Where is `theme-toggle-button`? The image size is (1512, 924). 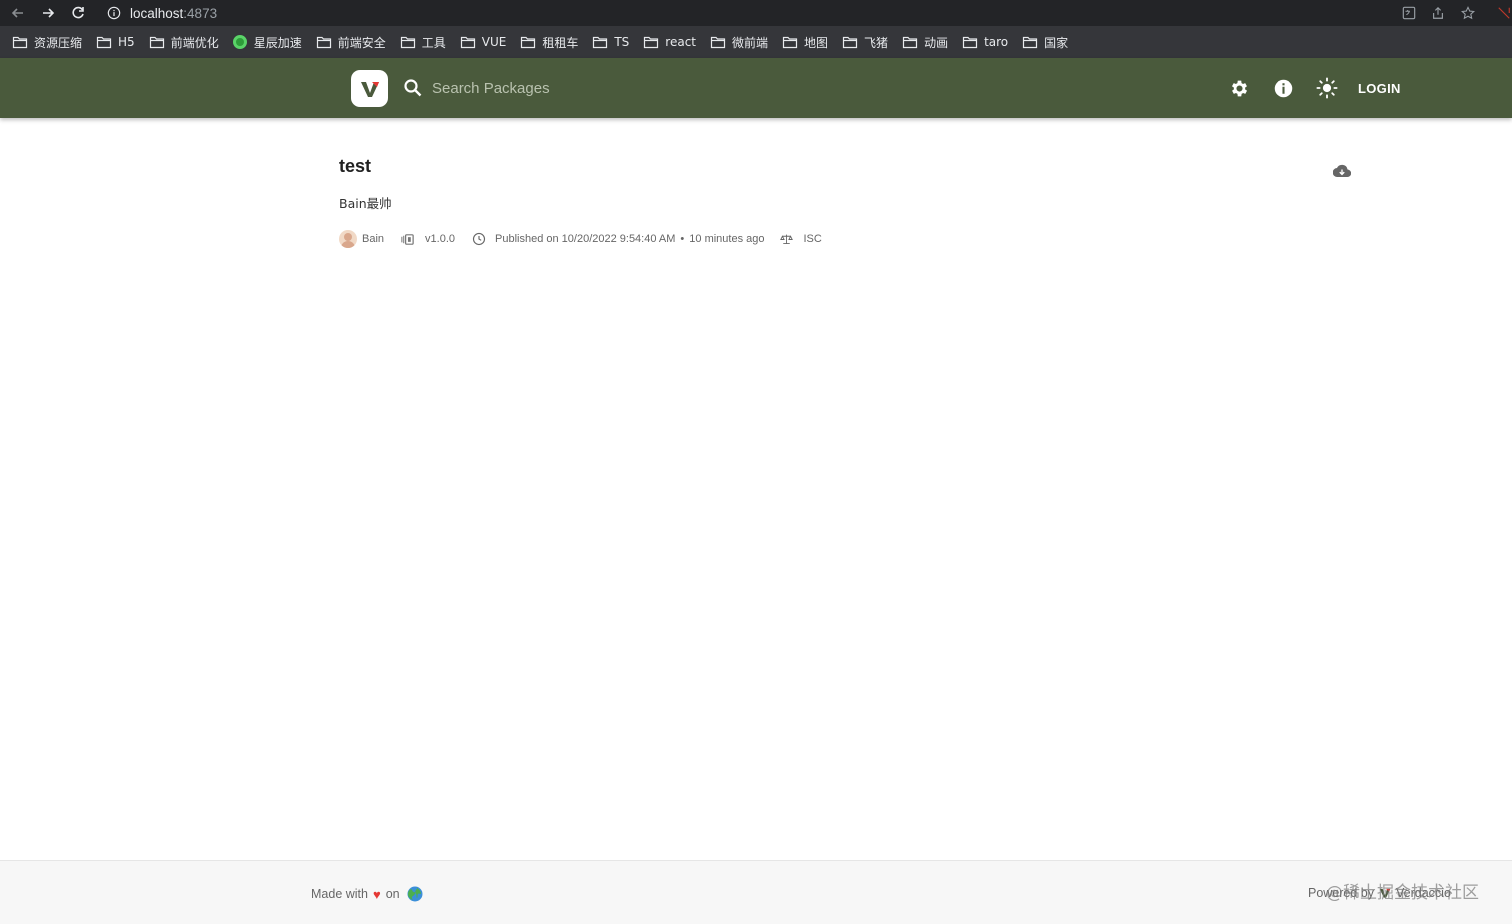 theme-toggle-button is located at coordinates (1327, 88).